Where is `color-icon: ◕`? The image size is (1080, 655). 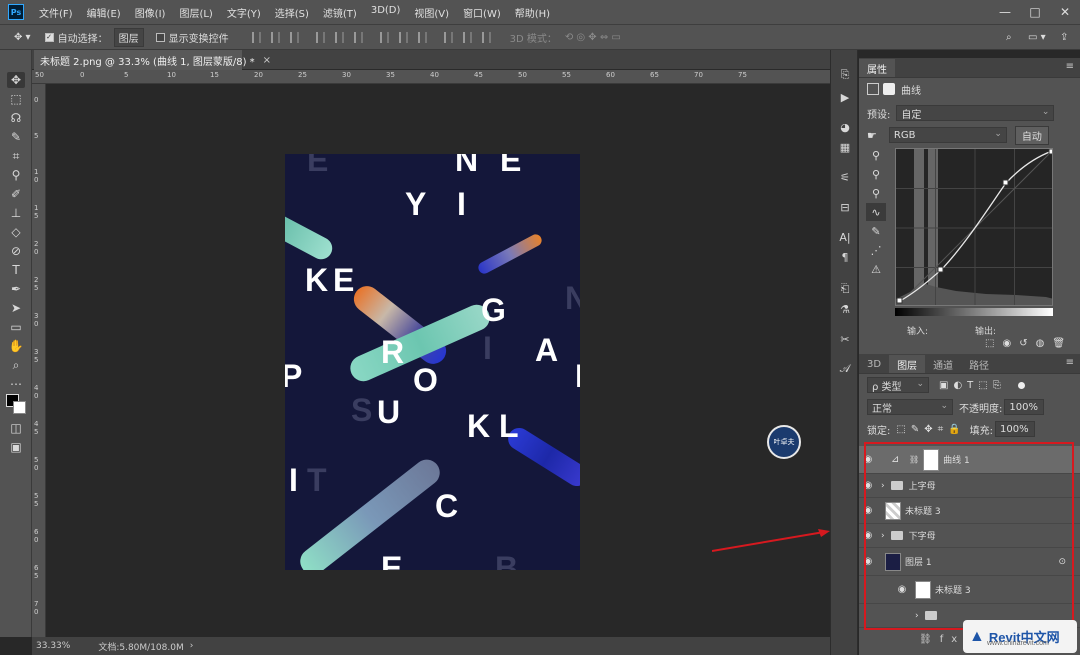
color-icon: ◕ is located at coordinates (845, 127).